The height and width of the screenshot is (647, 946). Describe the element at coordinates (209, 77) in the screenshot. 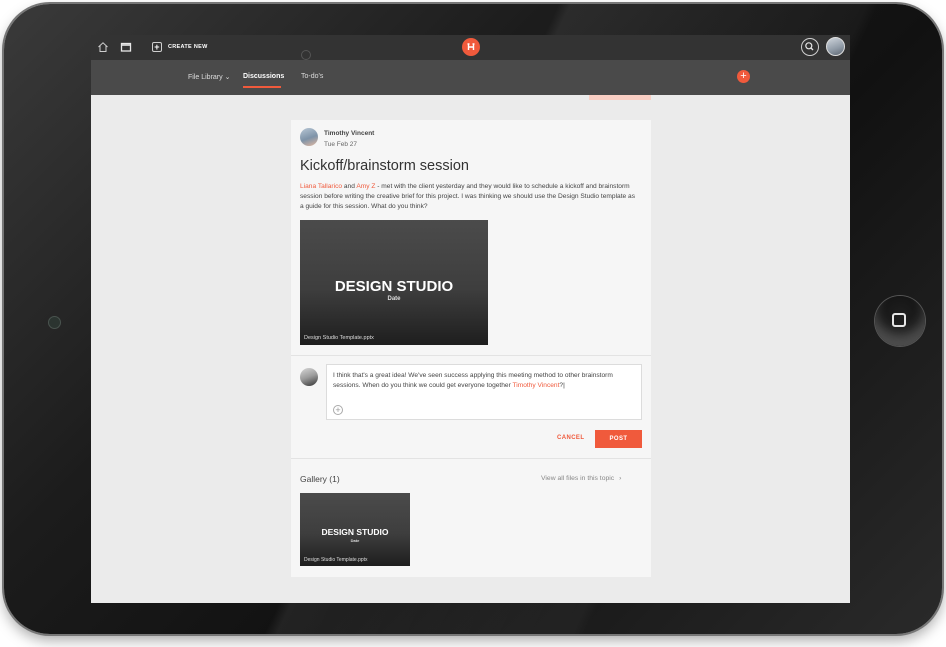

I see `tab-file-library: File Library ⌄` at that location.